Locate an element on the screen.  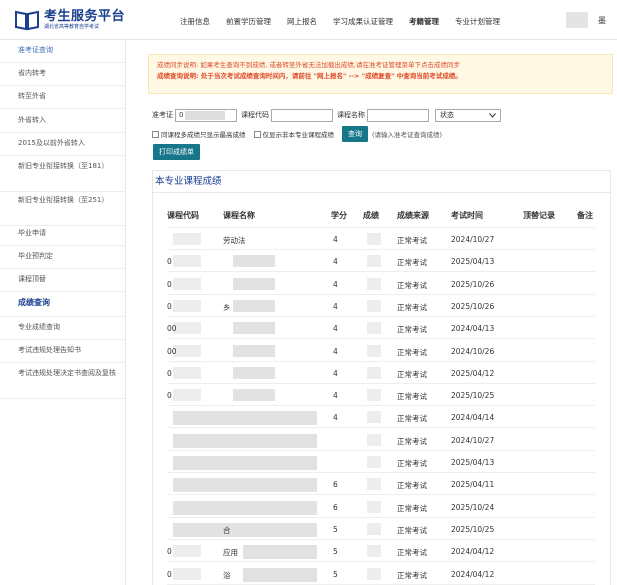
avatar is located at coordinates (577, 20).